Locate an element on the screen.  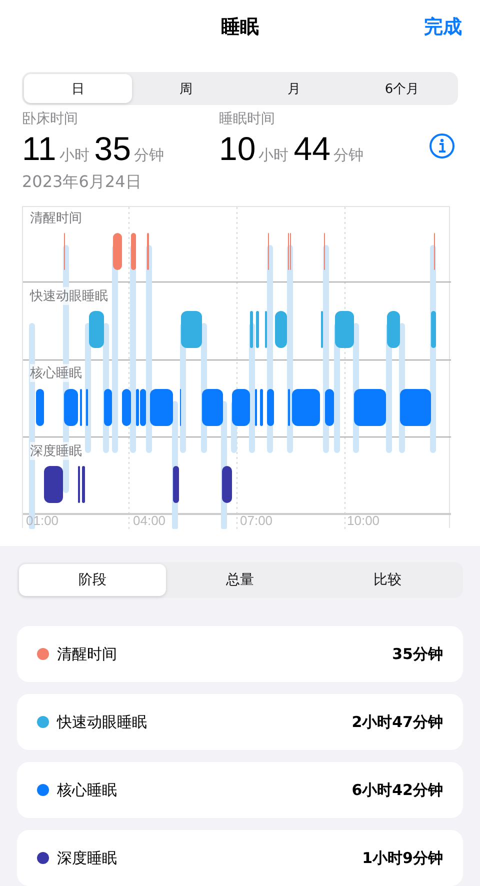
stat-number: 44 is located at coordinates (312, 149).